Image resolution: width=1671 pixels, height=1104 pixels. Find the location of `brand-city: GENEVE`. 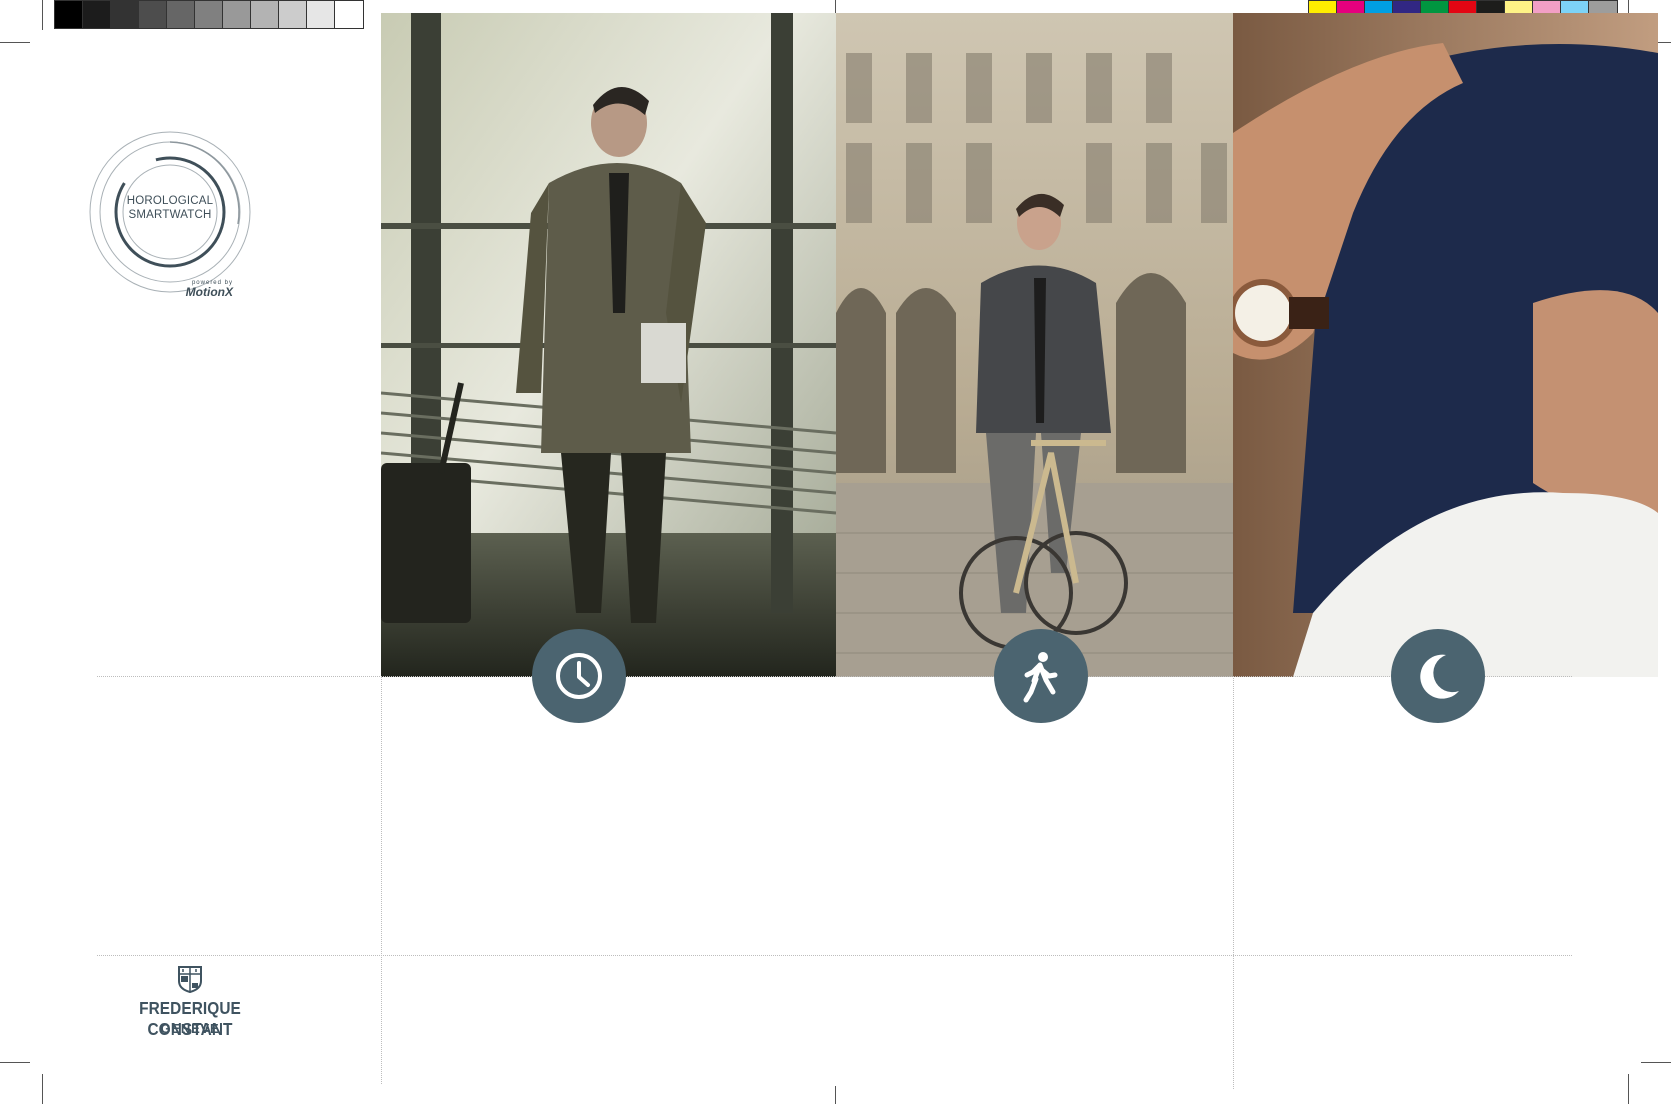

brand-city: GENEVE is located at coordinates (190, 1028).